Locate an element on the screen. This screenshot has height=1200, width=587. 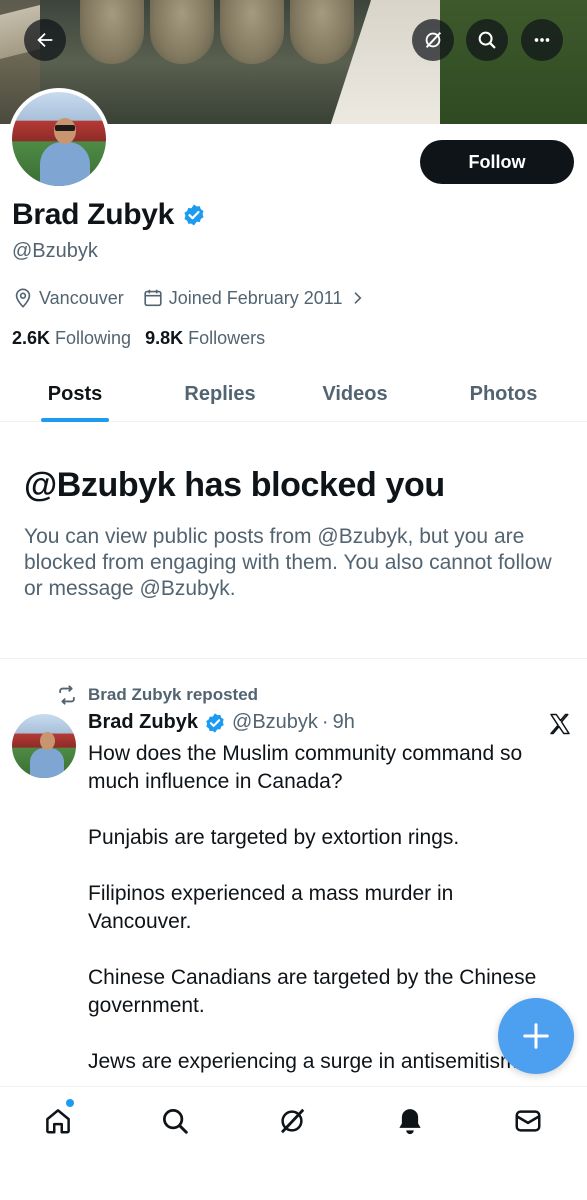
nav-notifications is located at coordinates (410, 1121).